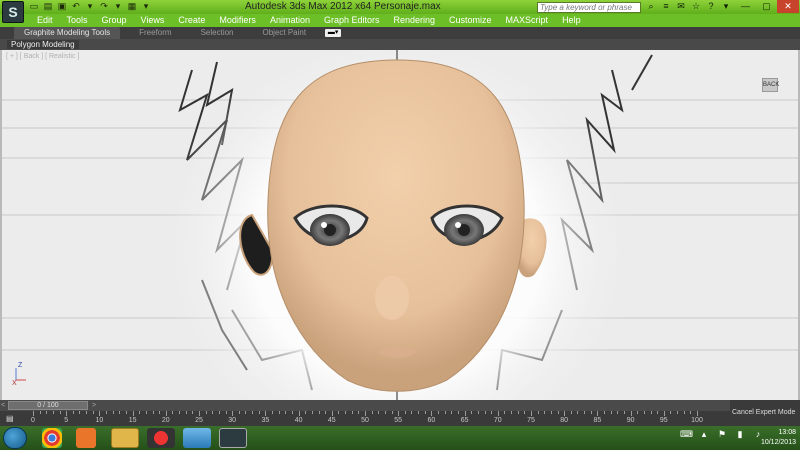 This screenshot has height=450, width=800. What do you see at coordinates (191, 20) in the screenshot?
I see `menu-create: Create` at bounding box center [191, 20].